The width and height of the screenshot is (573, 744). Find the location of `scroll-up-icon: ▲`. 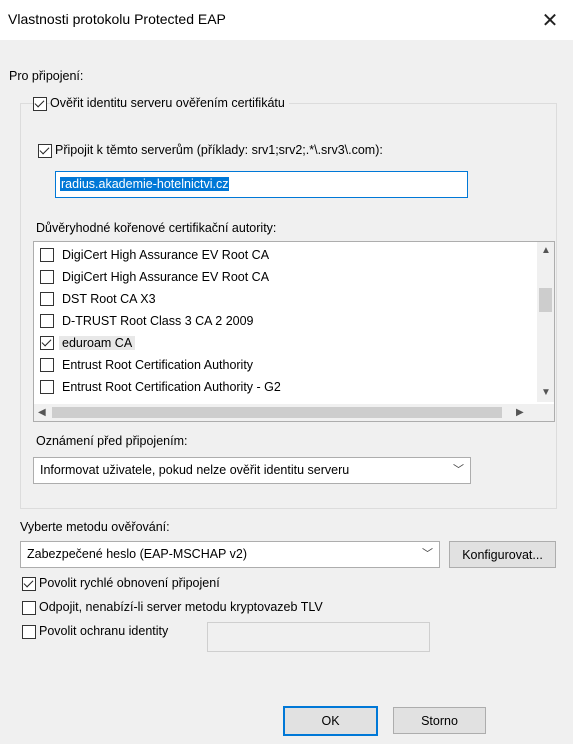

scroll-up-icon: ▲ is located at coordinates (546, 250).